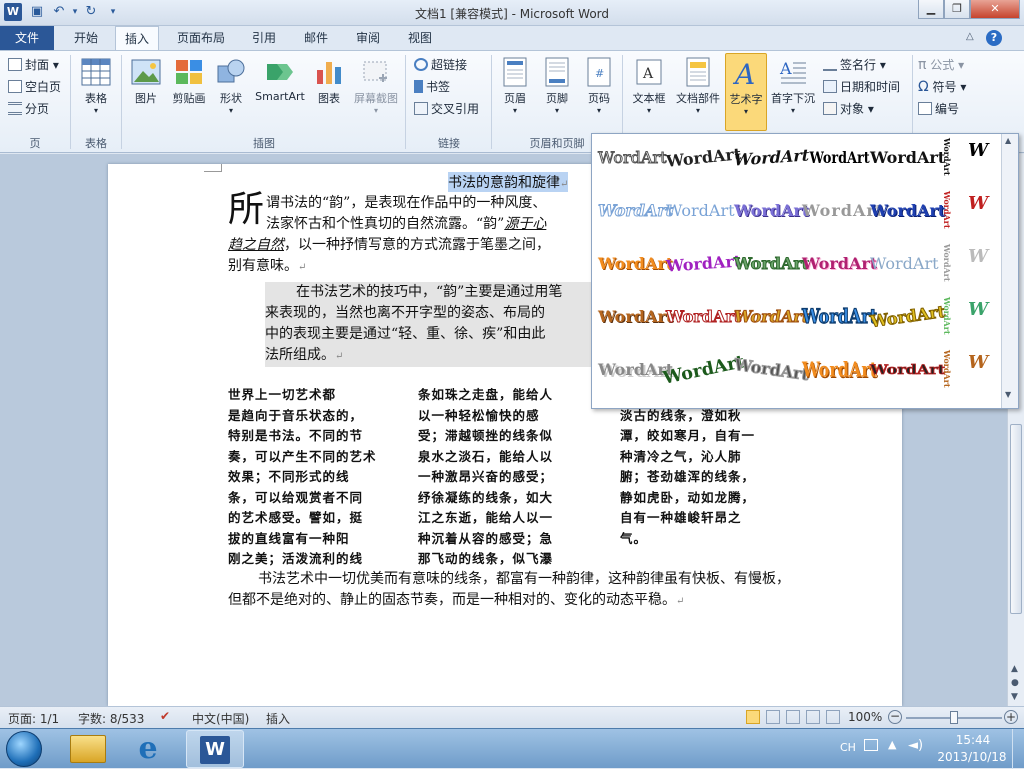 This screenshot has width=1024, height=769. What do you see at coordinates (947, 316) in the screenshot?
I see `wordart-vertical-style-4: WordArt` at bounding box center [947, 316].